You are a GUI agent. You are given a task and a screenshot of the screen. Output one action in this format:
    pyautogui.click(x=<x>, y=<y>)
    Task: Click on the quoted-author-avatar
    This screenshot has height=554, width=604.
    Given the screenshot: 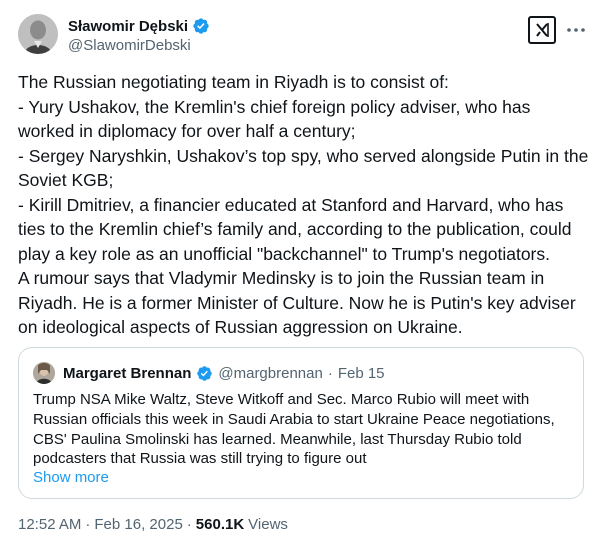 What is the action you would take?
    pyautogui.click(x=44, y=373)
    